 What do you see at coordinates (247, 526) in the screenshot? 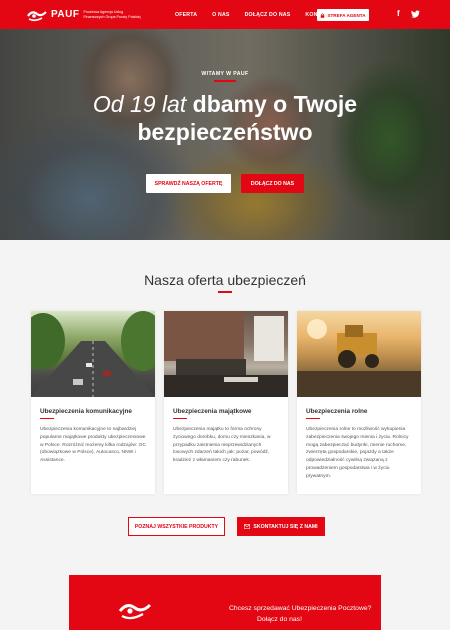
I see `envelope-icon` at bounding box center [247, 526].